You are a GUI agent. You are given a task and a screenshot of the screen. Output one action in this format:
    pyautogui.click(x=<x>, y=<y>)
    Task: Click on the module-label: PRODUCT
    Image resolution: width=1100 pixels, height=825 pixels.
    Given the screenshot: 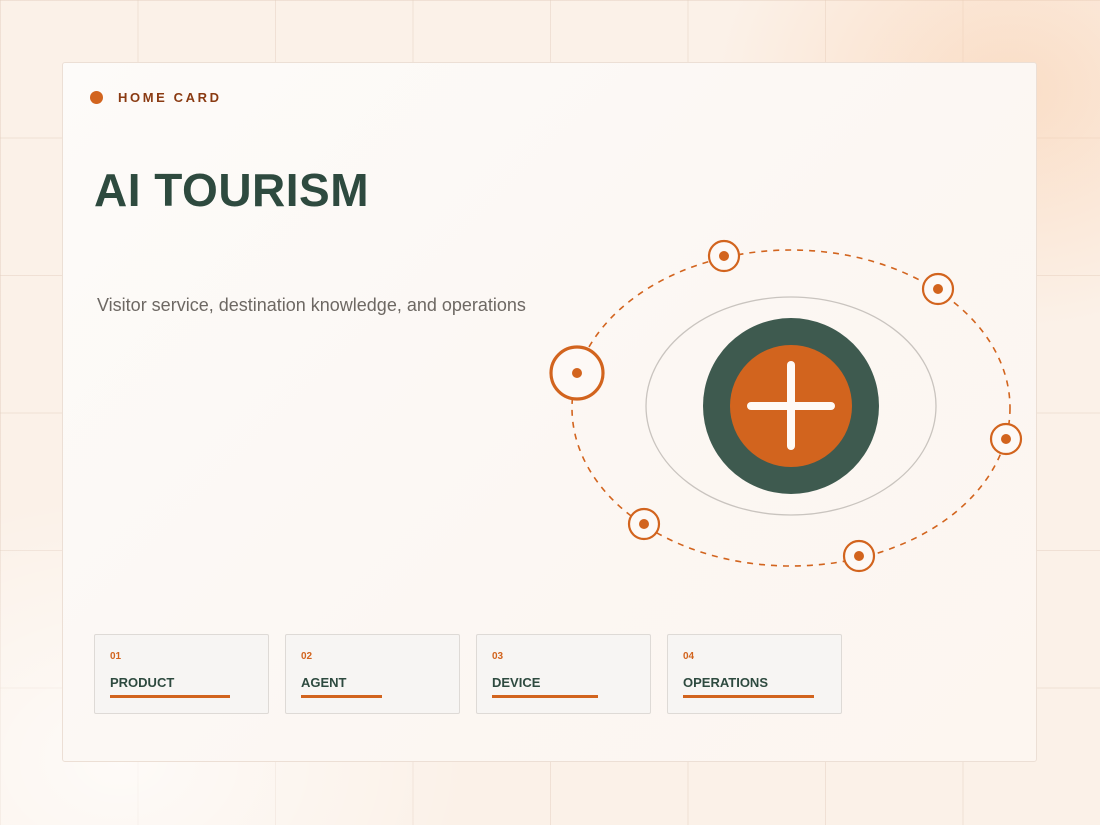 What is the action you would take?
    pyautogui.click(x=142, y=682)
    